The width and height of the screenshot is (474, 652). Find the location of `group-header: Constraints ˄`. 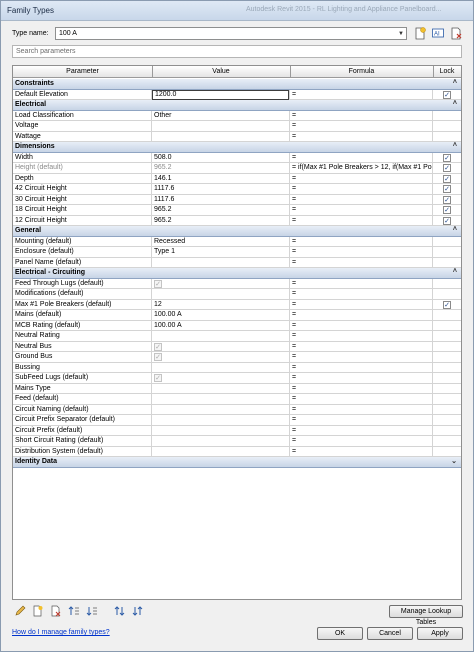

group-header: Constraints ˄ is located at coordinates (237, 84).